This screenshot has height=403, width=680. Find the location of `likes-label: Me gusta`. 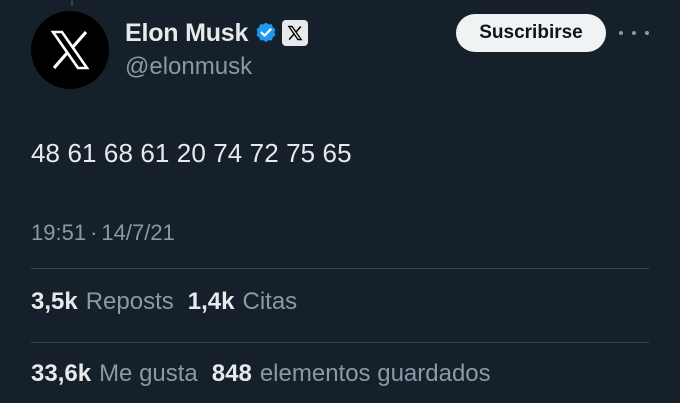

likes-label: Me gusta is located at coordinates (148, 373).